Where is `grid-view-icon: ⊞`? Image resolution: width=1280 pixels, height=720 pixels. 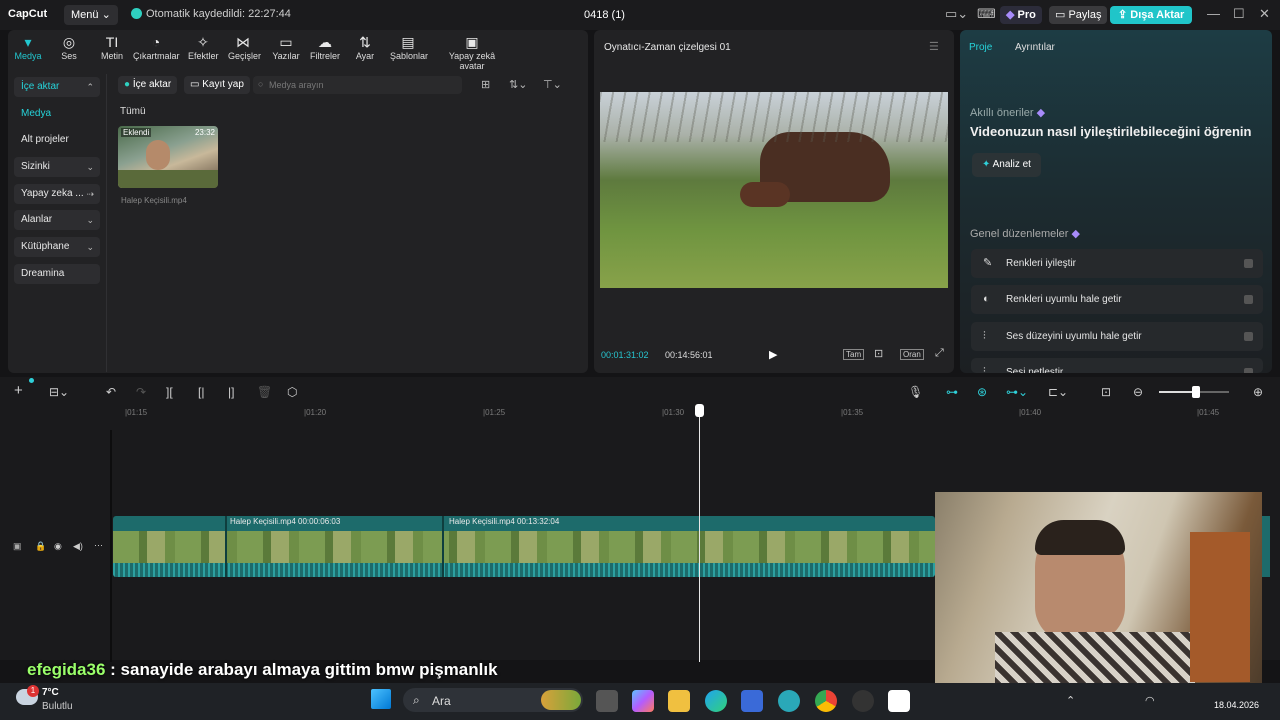 grid-view-icon: ⊞ is located at coordinates (485, 84).